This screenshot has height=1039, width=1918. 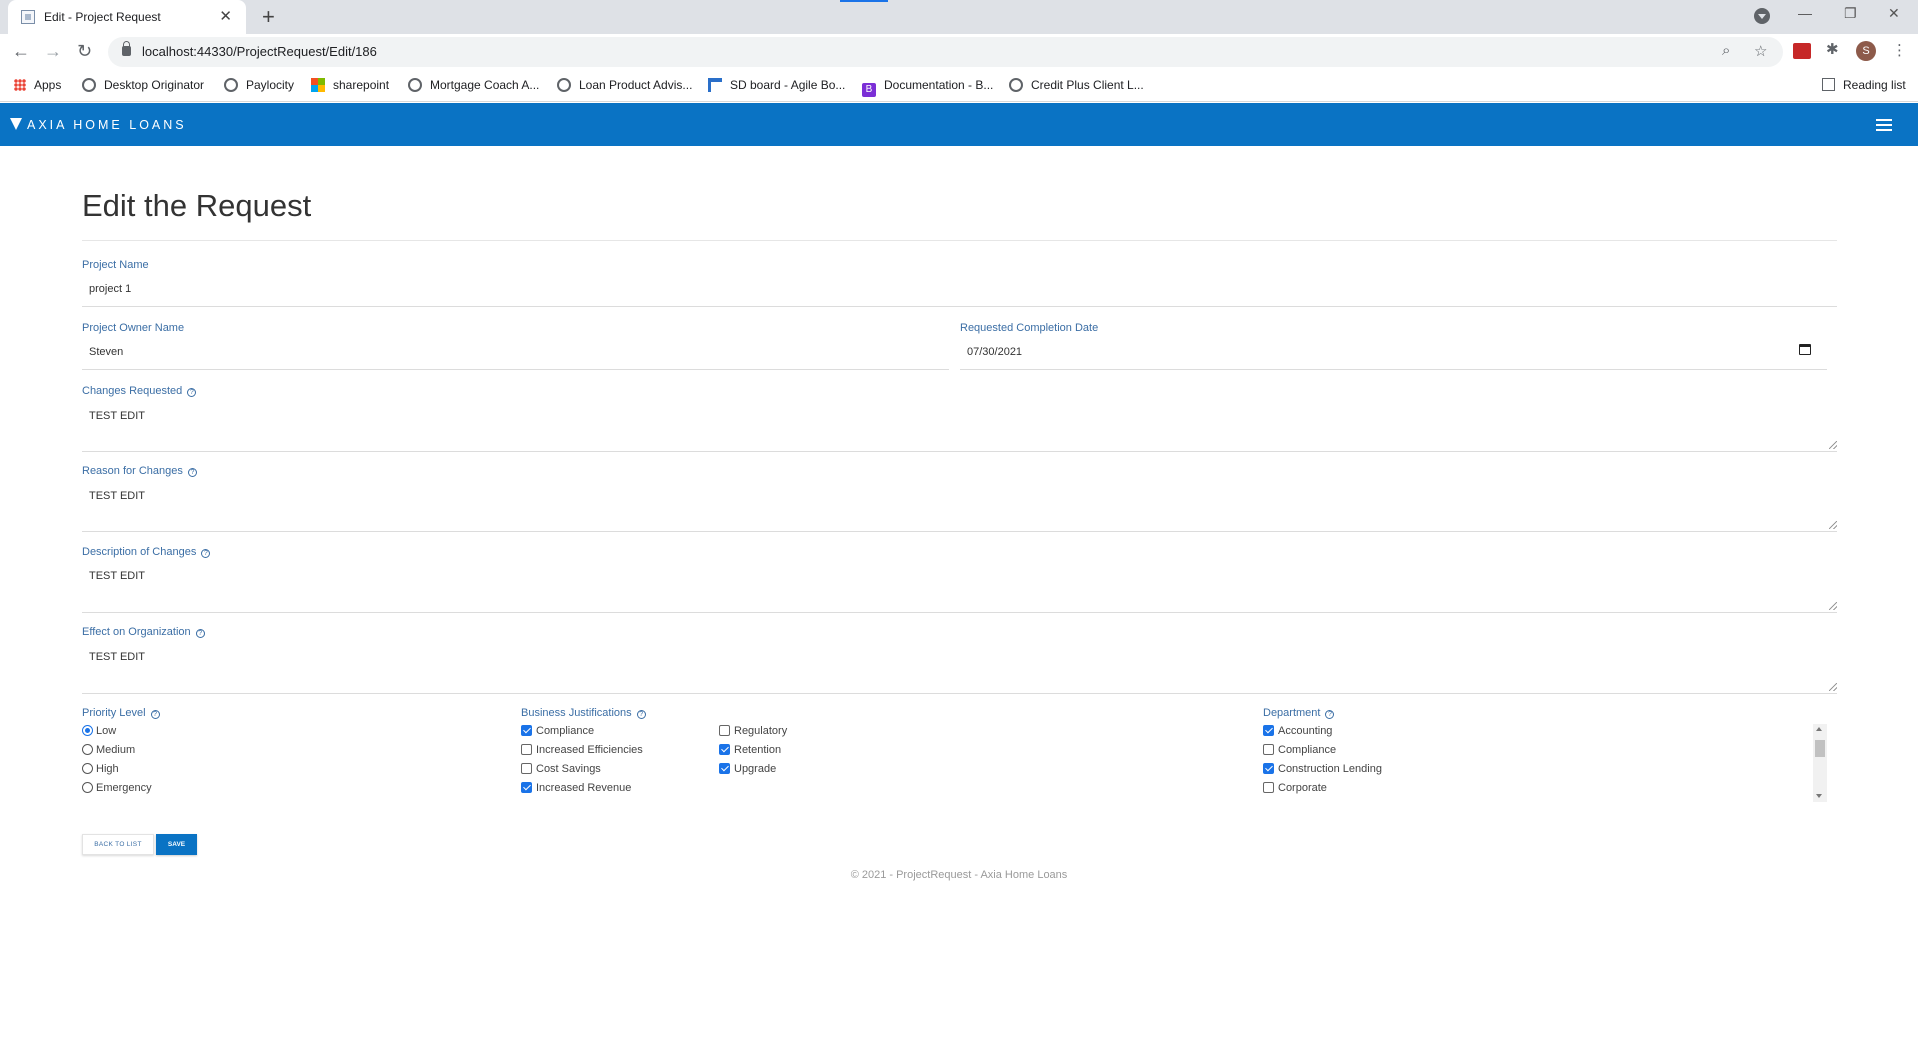 I want to click on tab-title: Edit - Project Request, so click(x=102, y=17).